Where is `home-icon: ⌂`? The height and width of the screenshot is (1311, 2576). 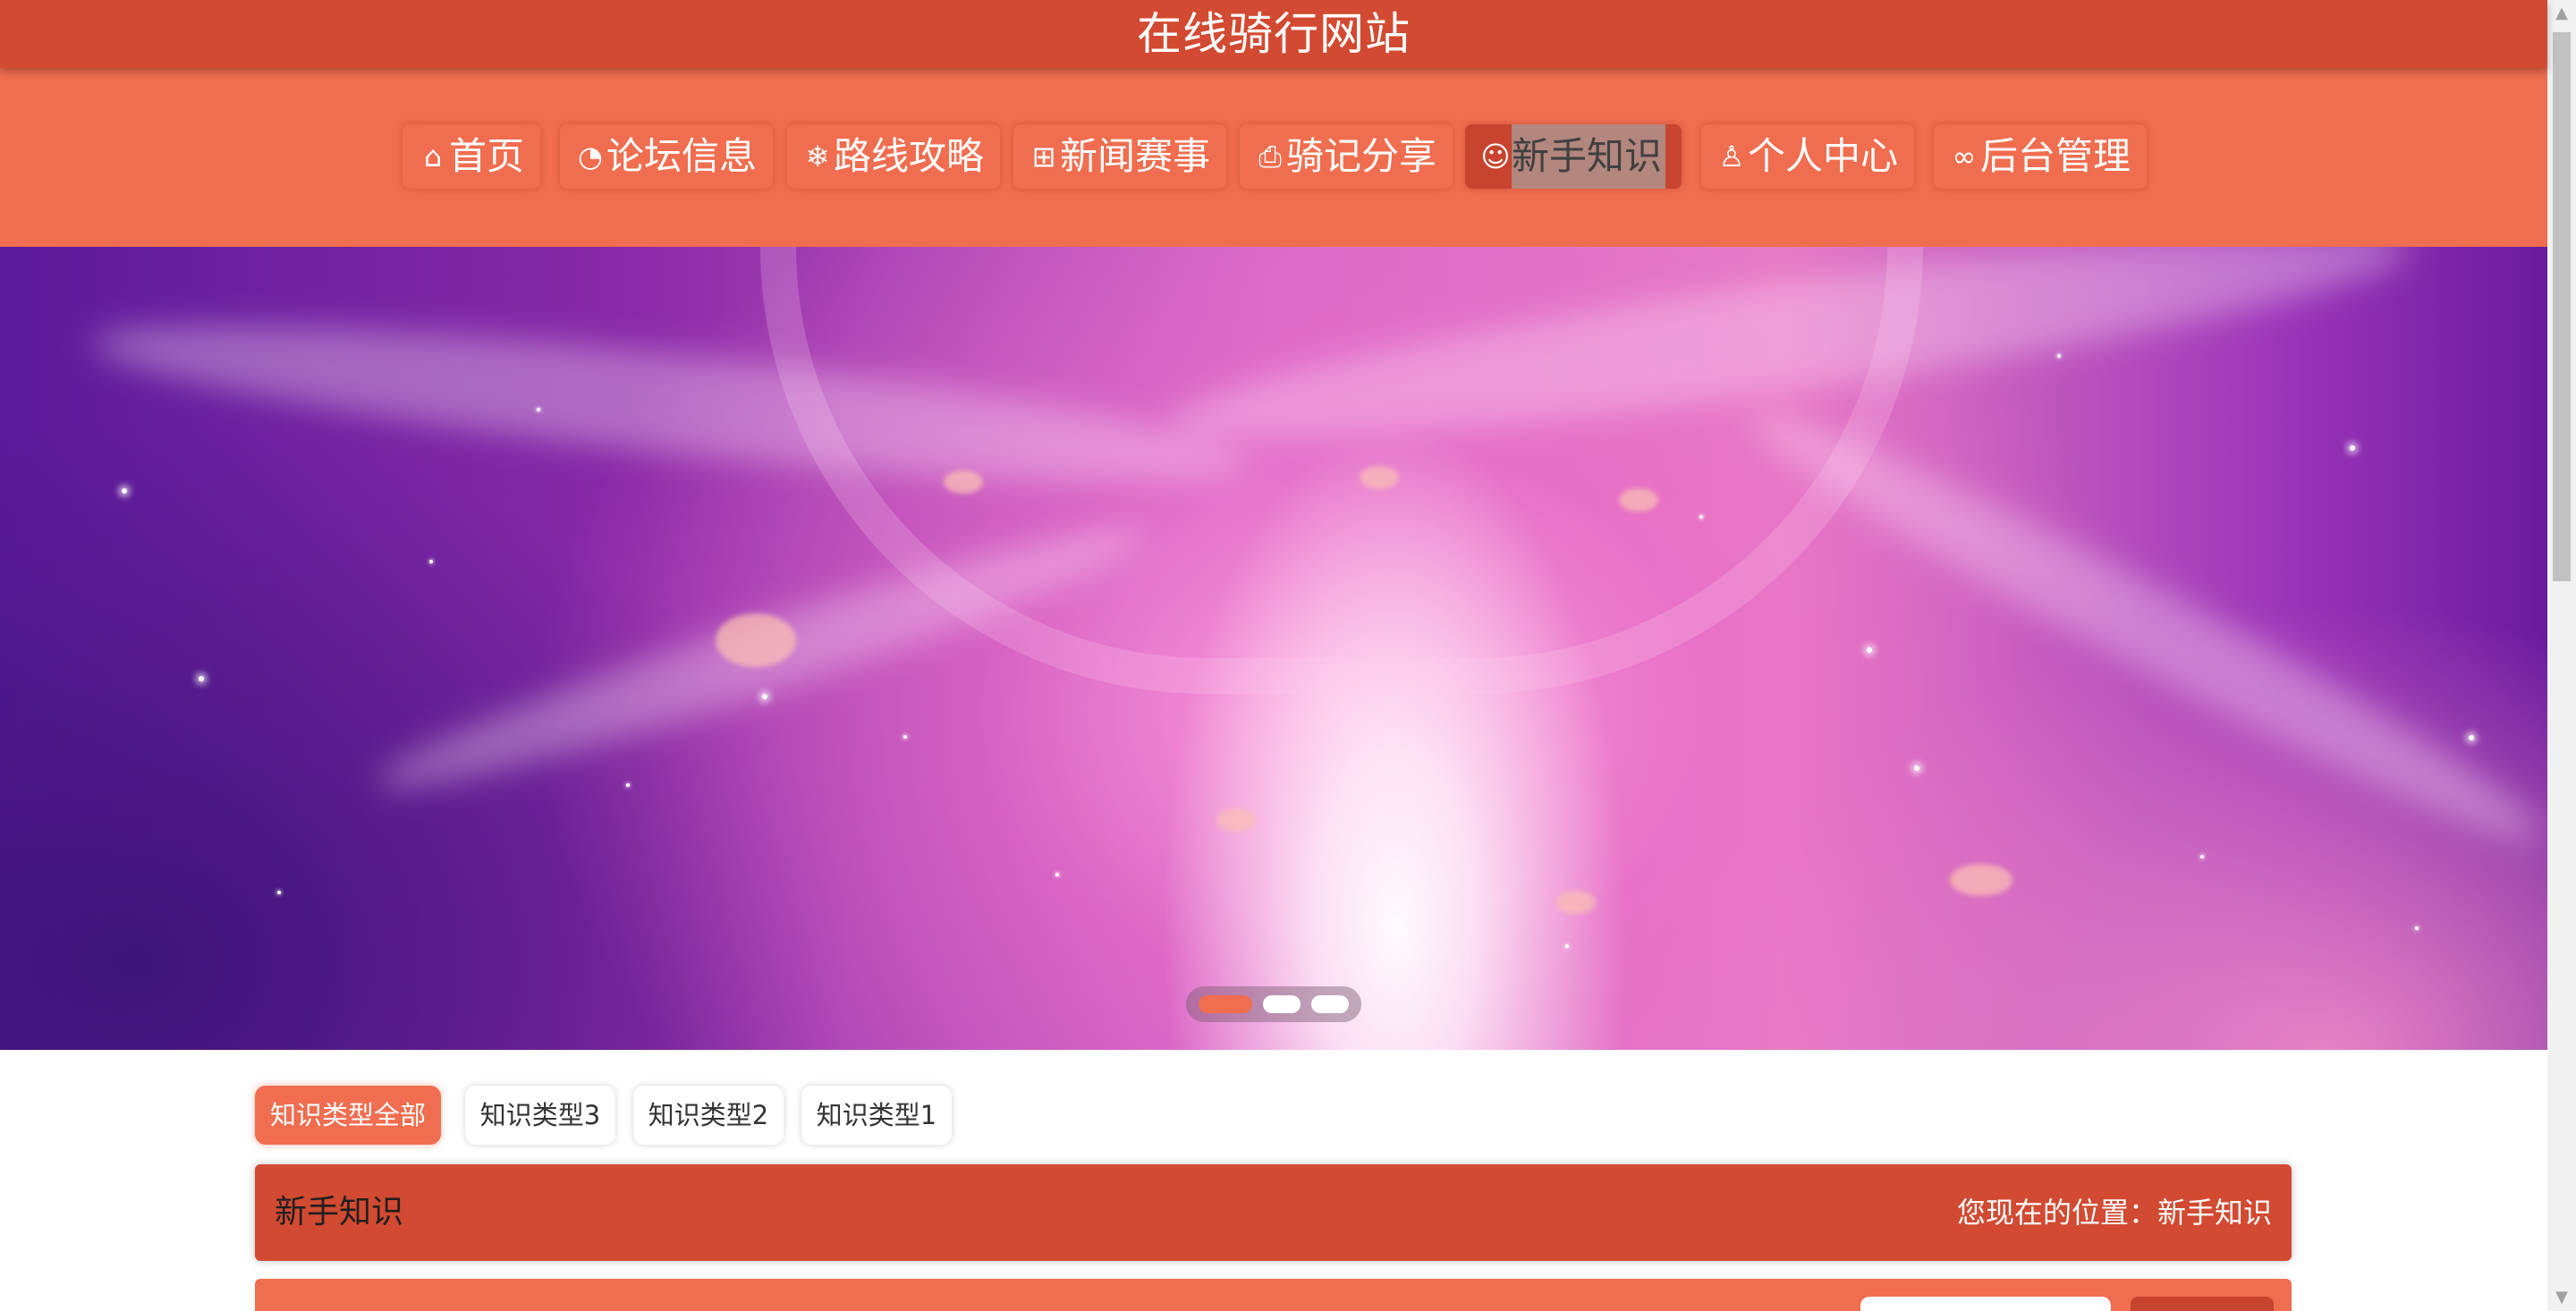
home-icon: ⌂ is located at coordinates (433, 156).